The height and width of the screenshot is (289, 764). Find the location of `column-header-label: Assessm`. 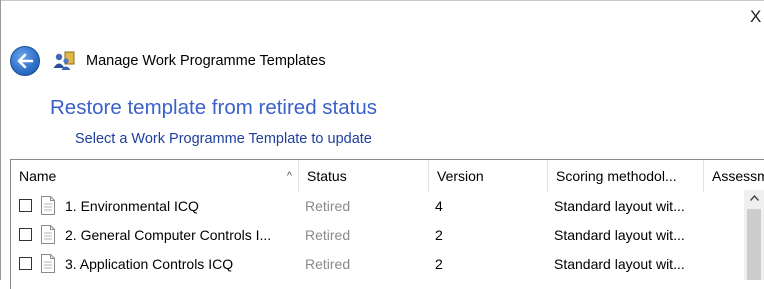

column-header-label: Assessm is located at coordinates (738, 176).